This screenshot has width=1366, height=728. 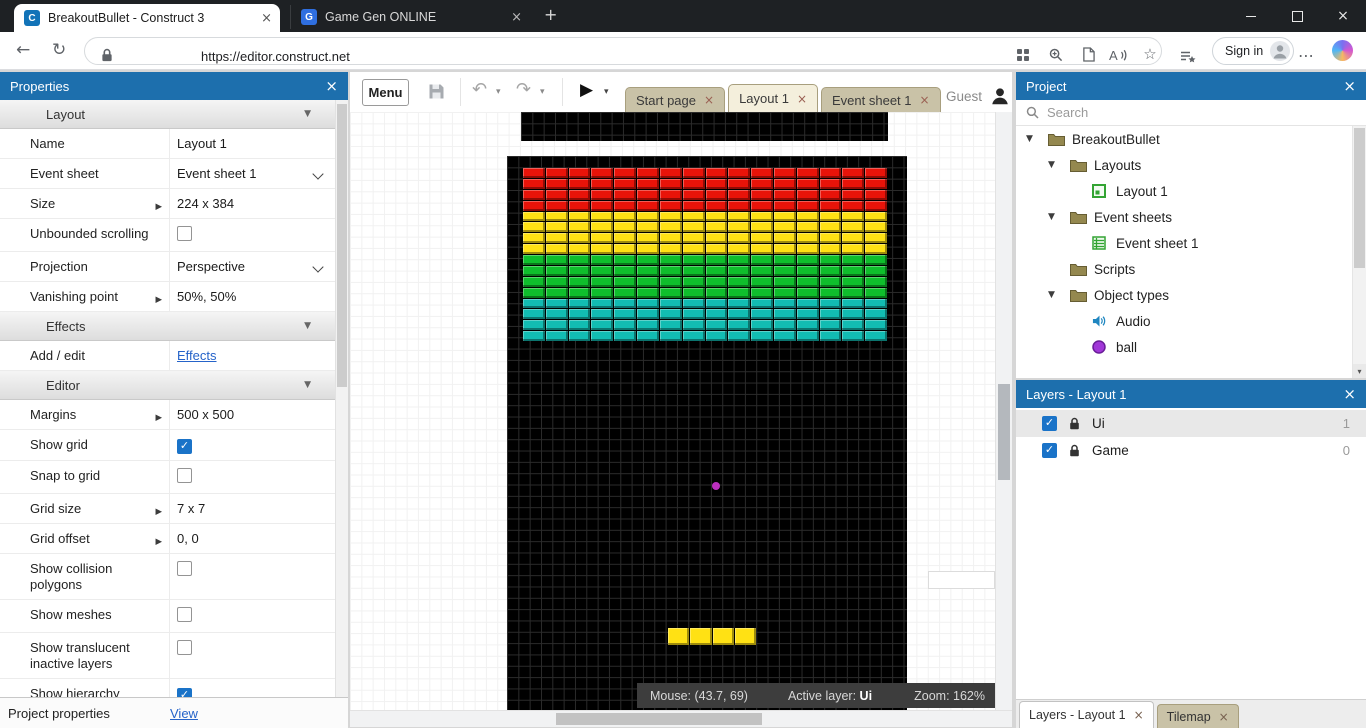 I want to click on collapse-caret-icon: ▼, so click(x=307, y=326).